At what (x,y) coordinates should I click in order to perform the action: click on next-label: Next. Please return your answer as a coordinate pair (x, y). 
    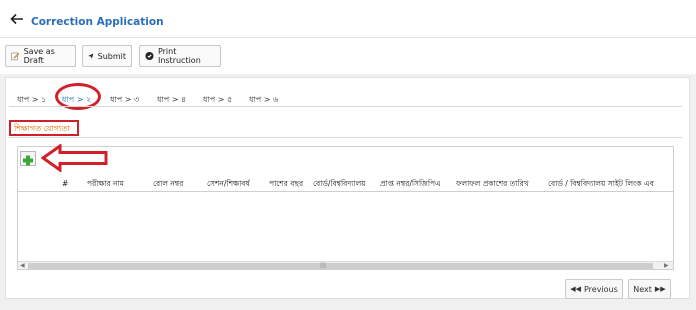
    Looking at the image, I should click on (642, 289).